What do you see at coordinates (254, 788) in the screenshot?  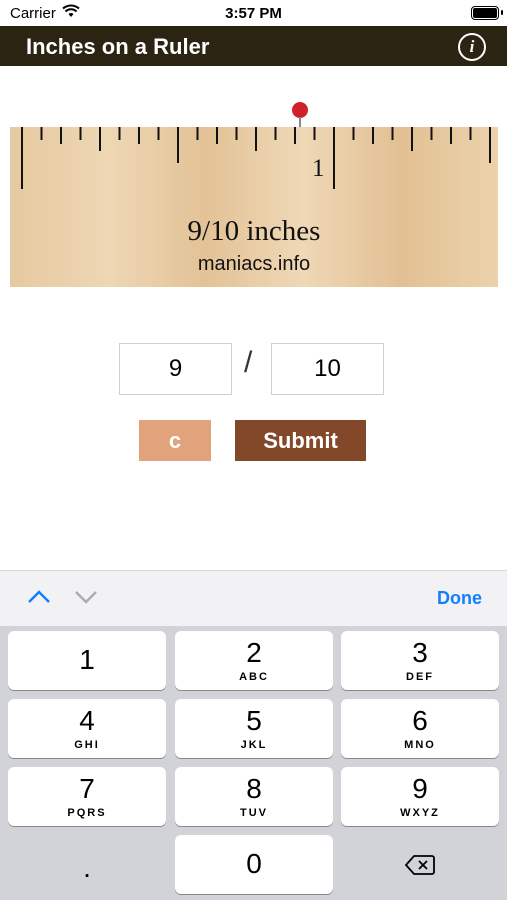 I see `key-digit: 8` at bounding box center [254, 788].